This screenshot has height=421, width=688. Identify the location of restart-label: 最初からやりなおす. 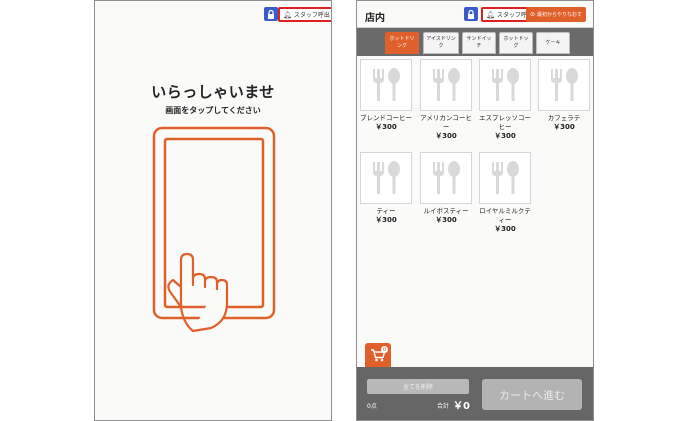
(560, 15).